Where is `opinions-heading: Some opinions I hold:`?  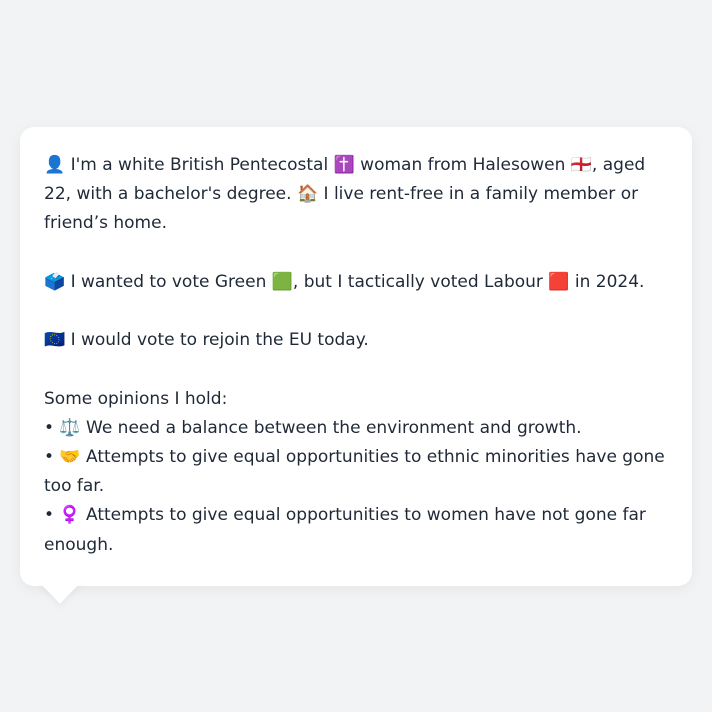 opinions-heading: Some opinions I hold: is located at coordinates (136, 398).